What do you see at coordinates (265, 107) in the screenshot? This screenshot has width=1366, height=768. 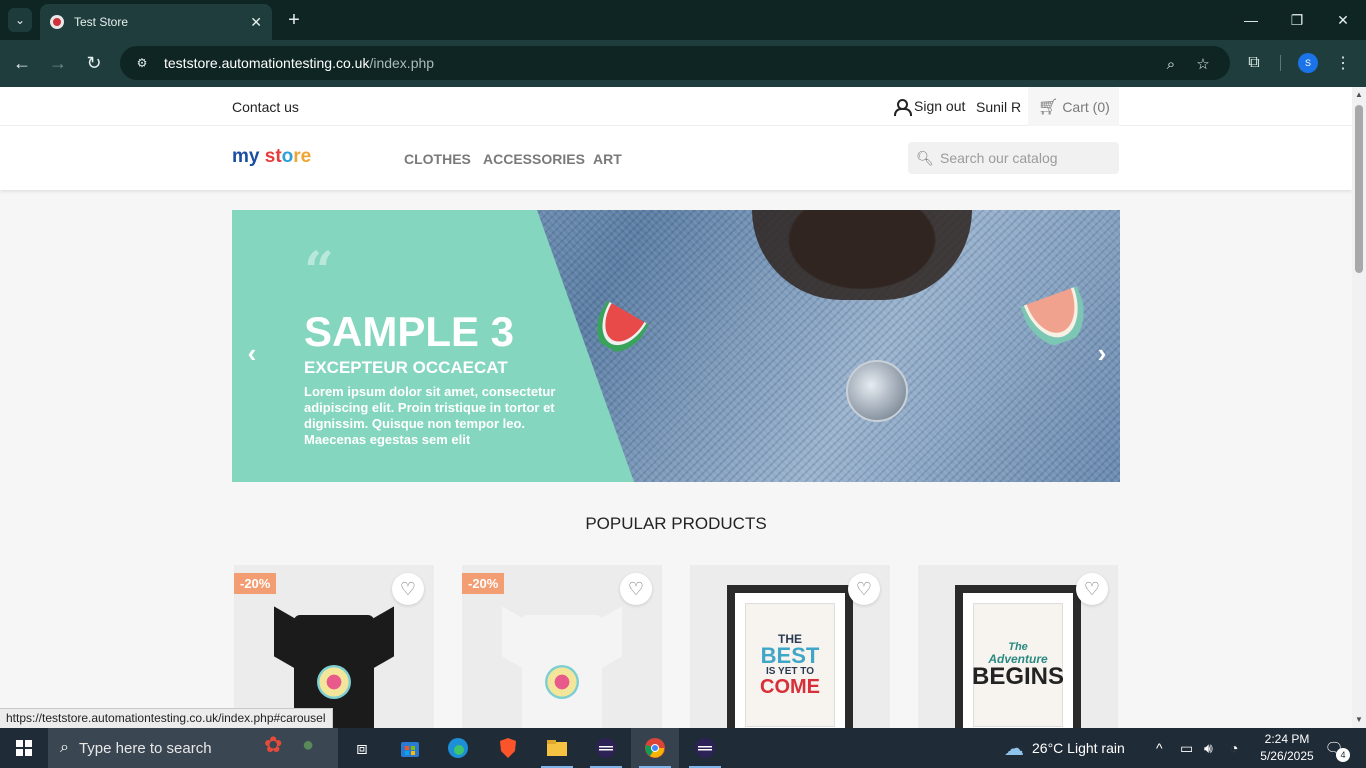 I see `contact-link: Contact us` at bounding box center [265, 107].